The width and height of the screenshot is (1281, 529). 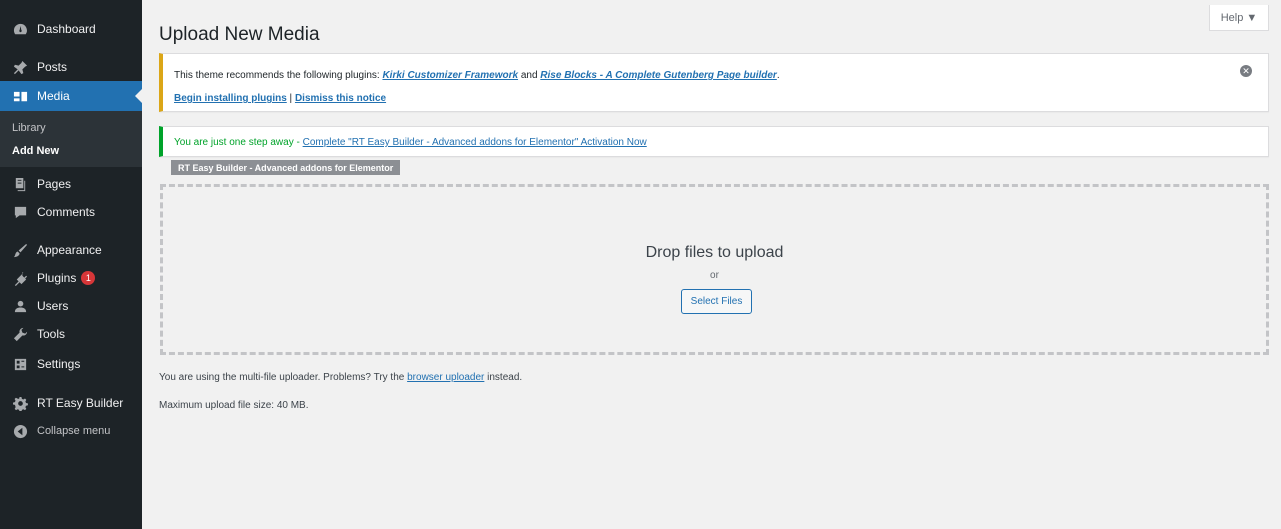 I want to click on begin-installing-link: Begin installing plugins, so click(x=230, y=98).